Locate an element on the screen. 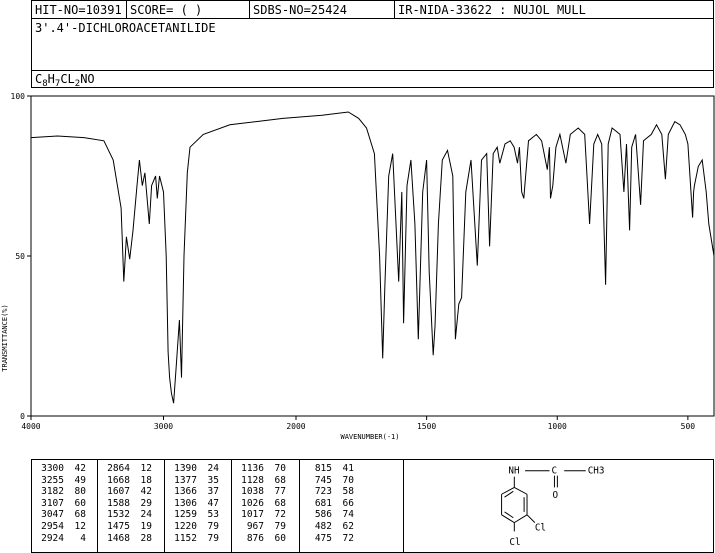  peak-row: 3255 49 is located at coordinates (64, 481).